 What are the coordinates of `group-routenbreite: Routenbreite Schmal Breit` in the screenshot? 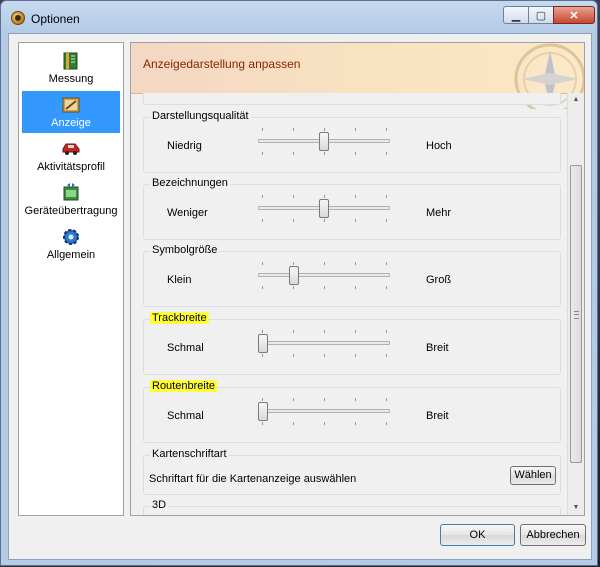 It's located at (352, 411).